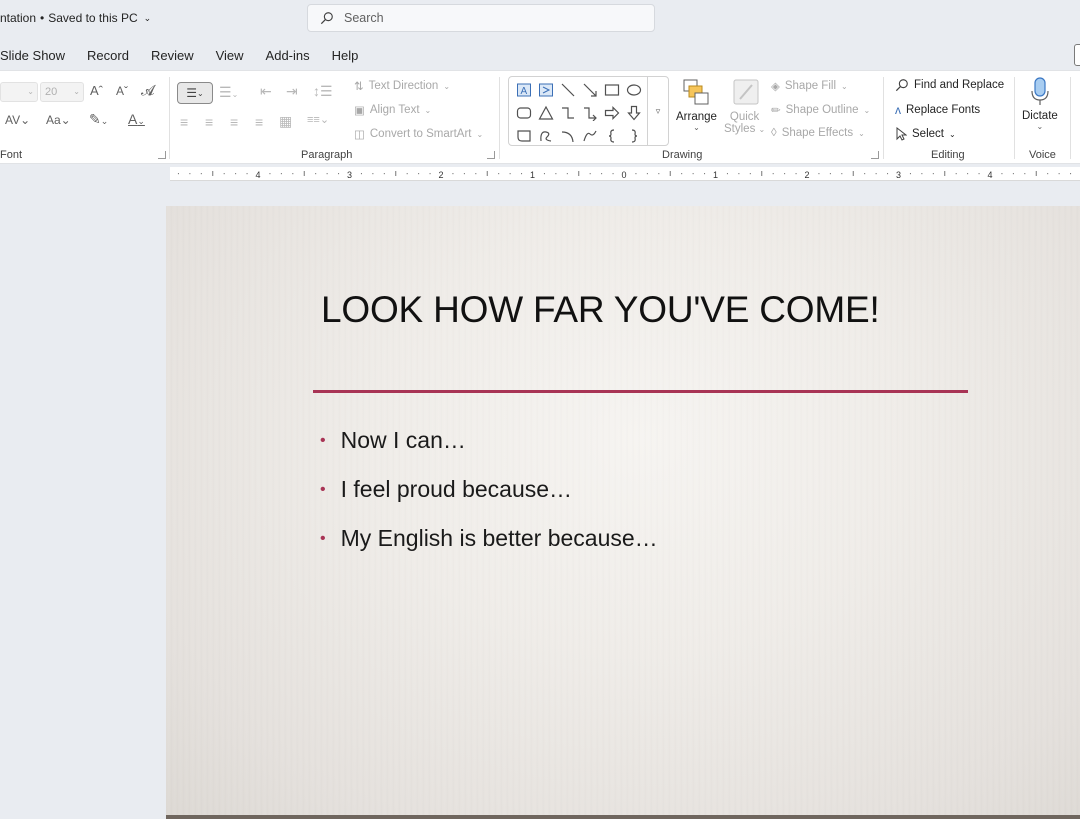 Image resolution: width=1080 pixels, height=819 pixels. I want to click on arrow-line-icon, so click(590, 90).